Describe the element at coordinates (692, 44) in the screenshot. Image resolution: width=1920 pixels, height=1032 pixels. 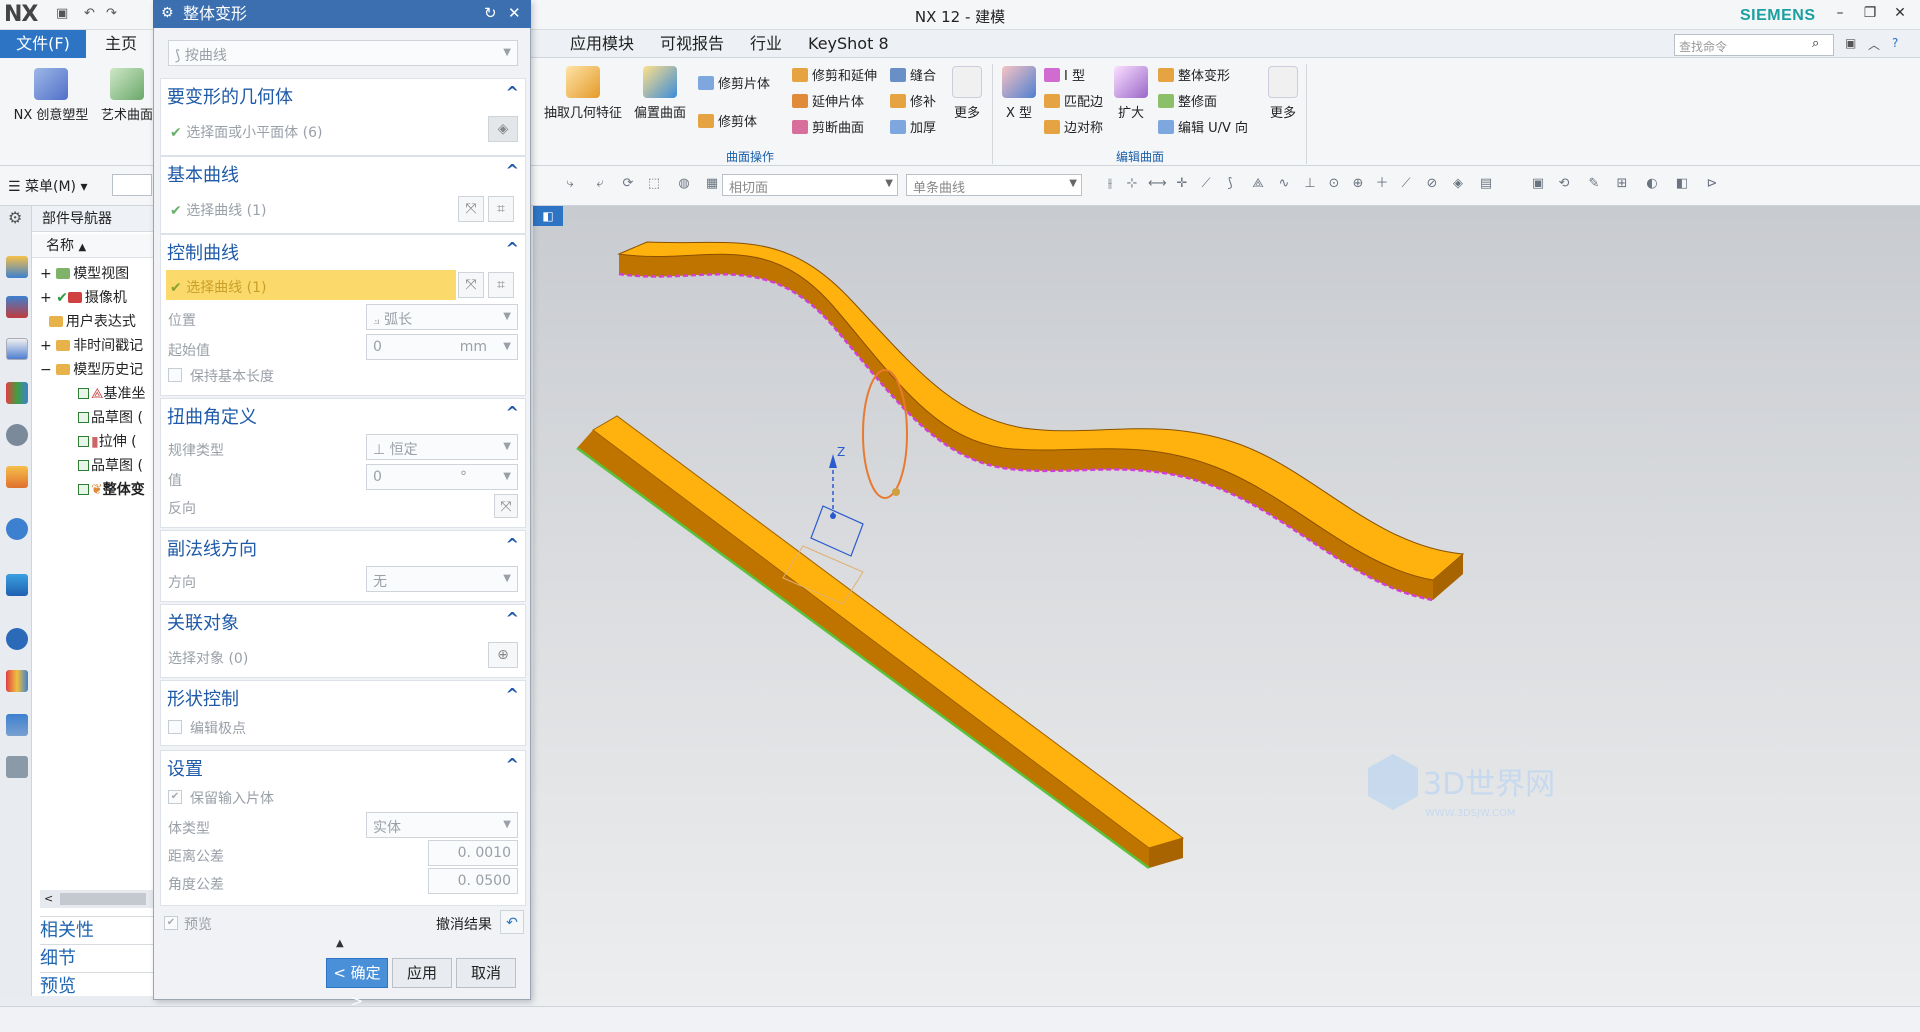
I see `tab-visual-report: 可视报告` at that location.